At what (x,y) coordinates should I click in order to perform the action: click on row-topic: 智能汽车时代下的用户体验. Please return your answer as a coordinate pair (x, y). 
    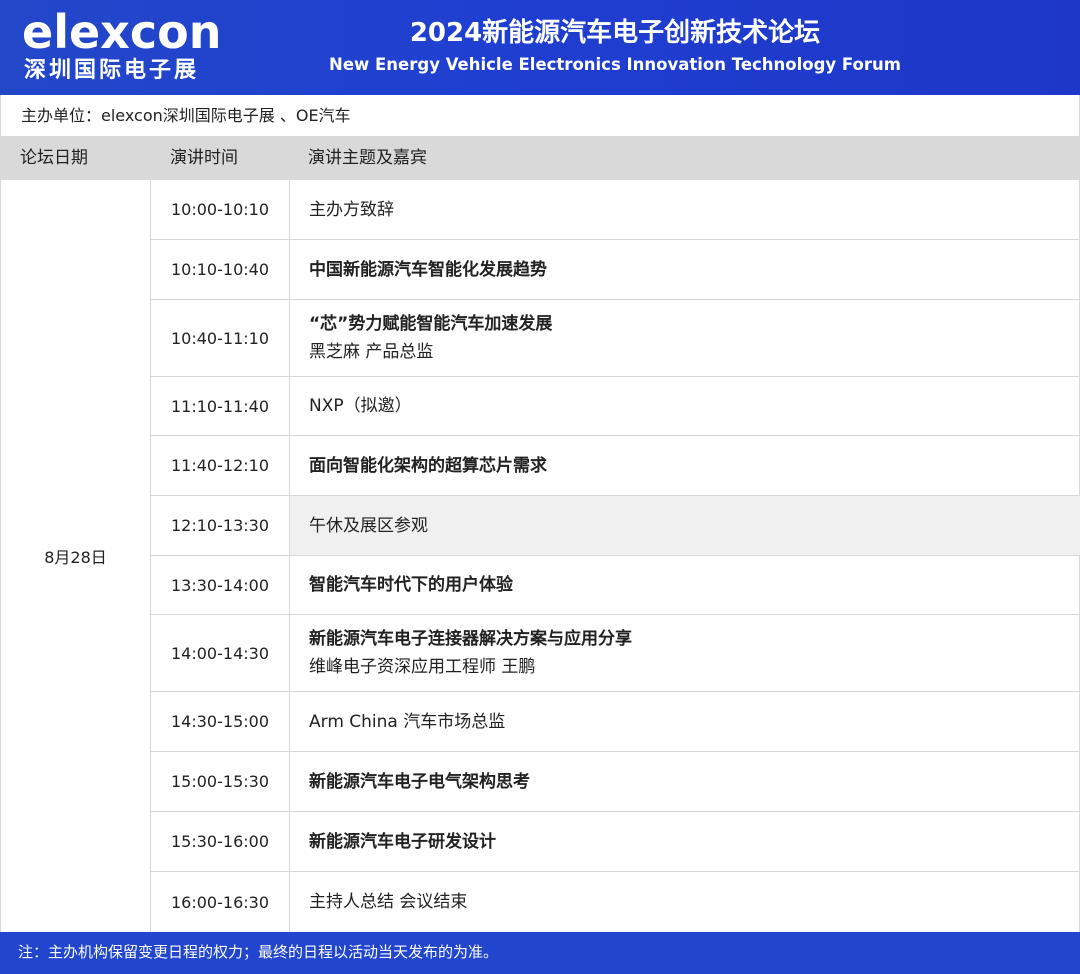
    Looking at the image, I should click on (411, 585).